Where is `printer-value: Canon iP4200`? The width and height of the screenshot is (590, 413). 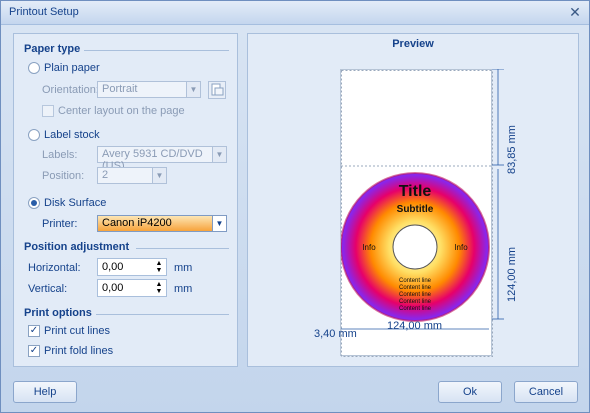
printer-value: Canon iP4200 is located at coordinates (137, 223).